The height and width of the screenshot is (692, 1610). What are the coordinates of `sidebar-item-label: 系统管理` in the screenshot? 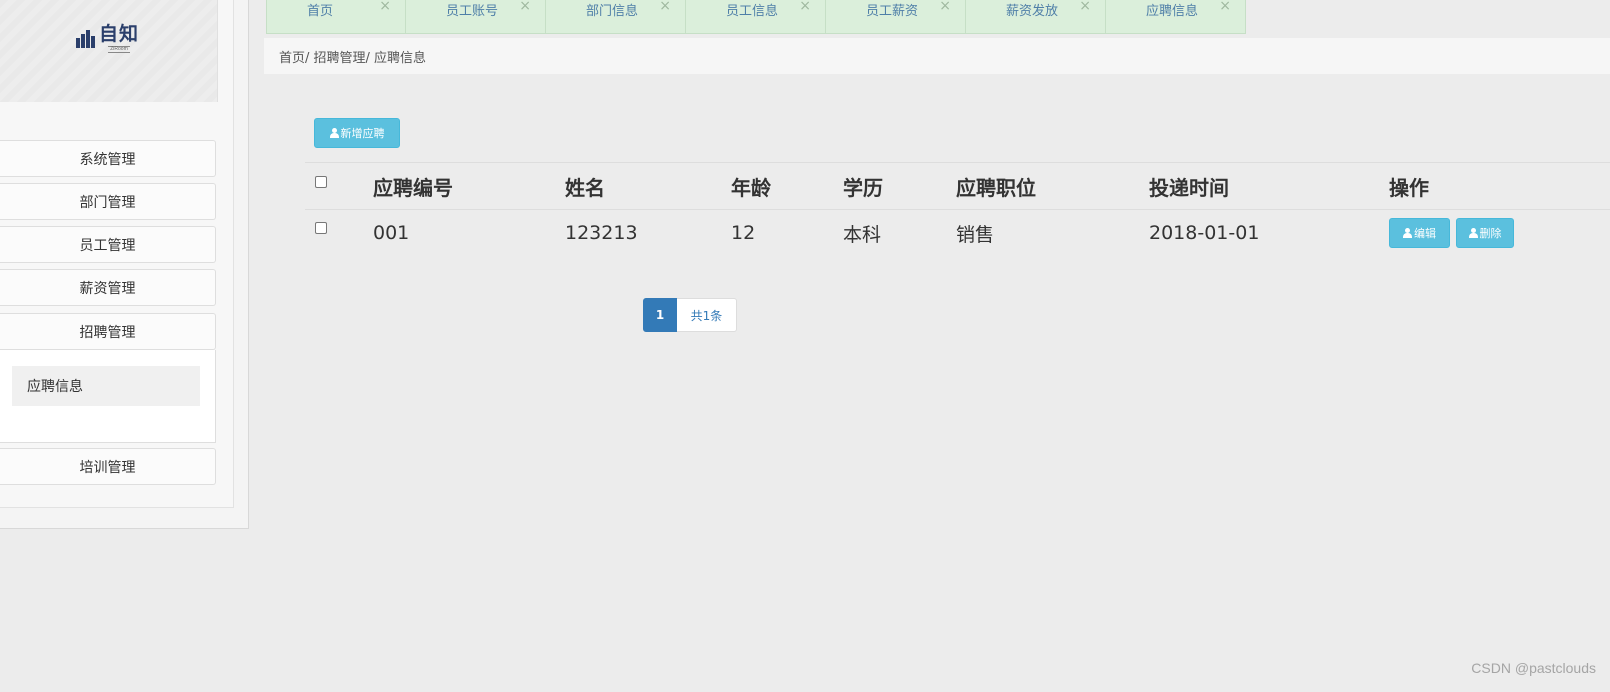 It's located at (107, 159).